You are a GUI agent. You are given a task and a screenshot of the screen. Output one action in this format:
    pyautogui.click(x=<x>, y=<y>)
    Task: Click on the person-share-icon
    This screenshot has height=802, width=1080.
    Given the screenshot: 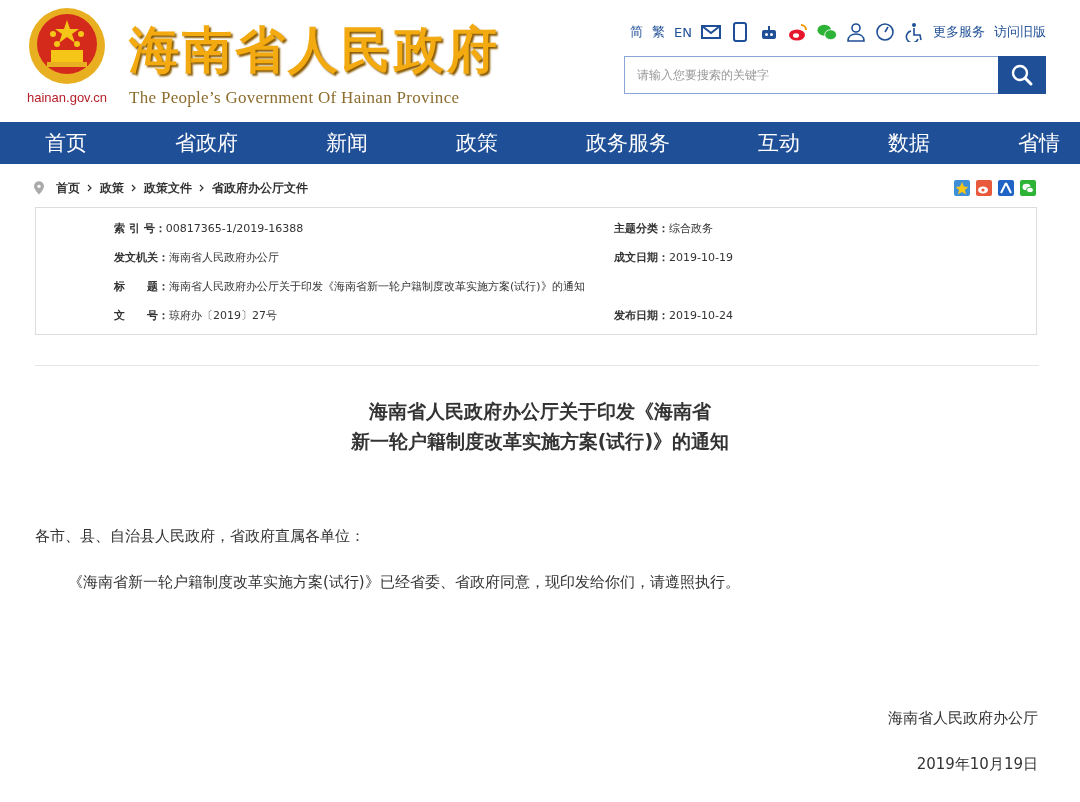 What is the action you would take?
    pyautogui.click(x=1006, y=188)
    